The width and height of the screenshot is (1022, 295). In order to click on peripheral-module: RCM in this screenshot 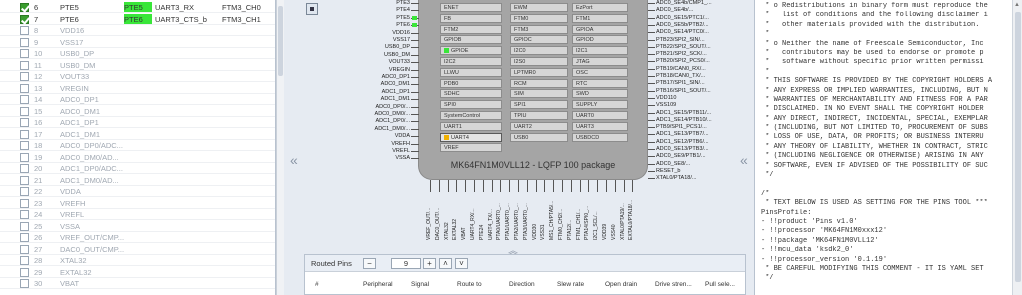, I will do `click(539, 83)`.